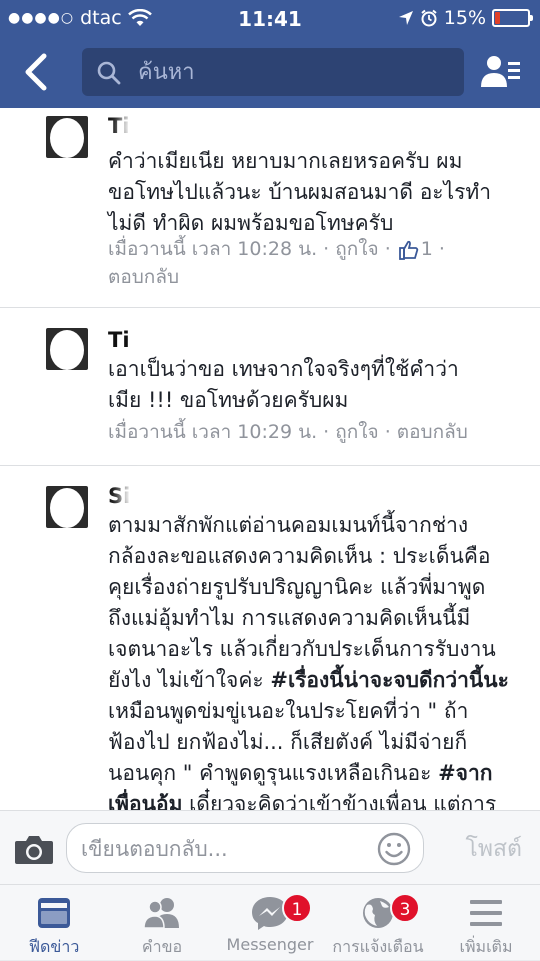  Describe the element at coordinates (270, 18) in the screenshot. I see `status-bar: ●●●●○ dtac 11:41 15%` at that location.